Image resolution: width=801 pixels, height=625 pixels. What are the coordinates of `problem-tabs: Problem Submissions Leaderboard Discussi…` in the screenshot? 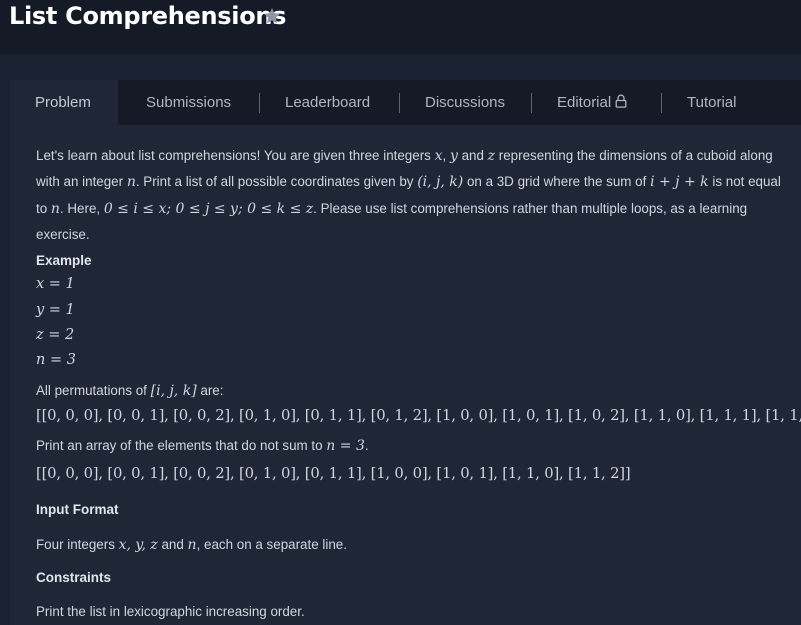 It's located at (405, 102).